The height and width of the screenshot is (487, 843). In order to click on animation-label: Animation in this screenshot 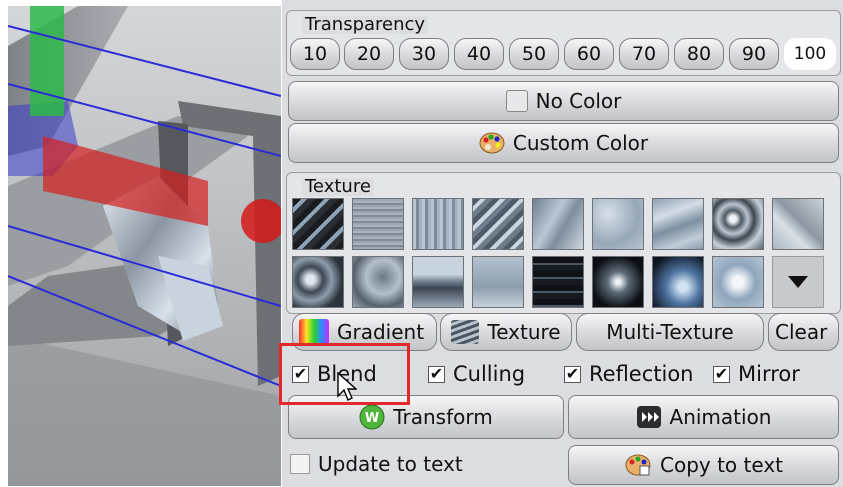, I will do `click(720, 417)`.